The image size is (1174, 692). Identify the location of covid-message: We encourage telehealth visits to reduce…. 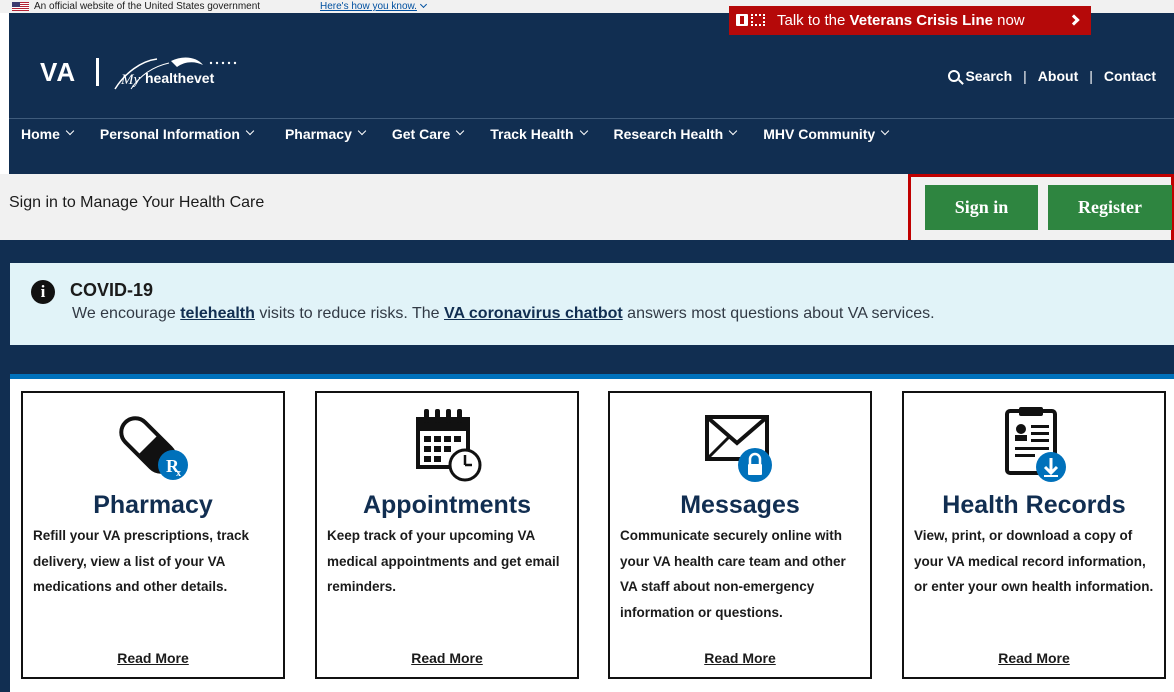
(503, 314).